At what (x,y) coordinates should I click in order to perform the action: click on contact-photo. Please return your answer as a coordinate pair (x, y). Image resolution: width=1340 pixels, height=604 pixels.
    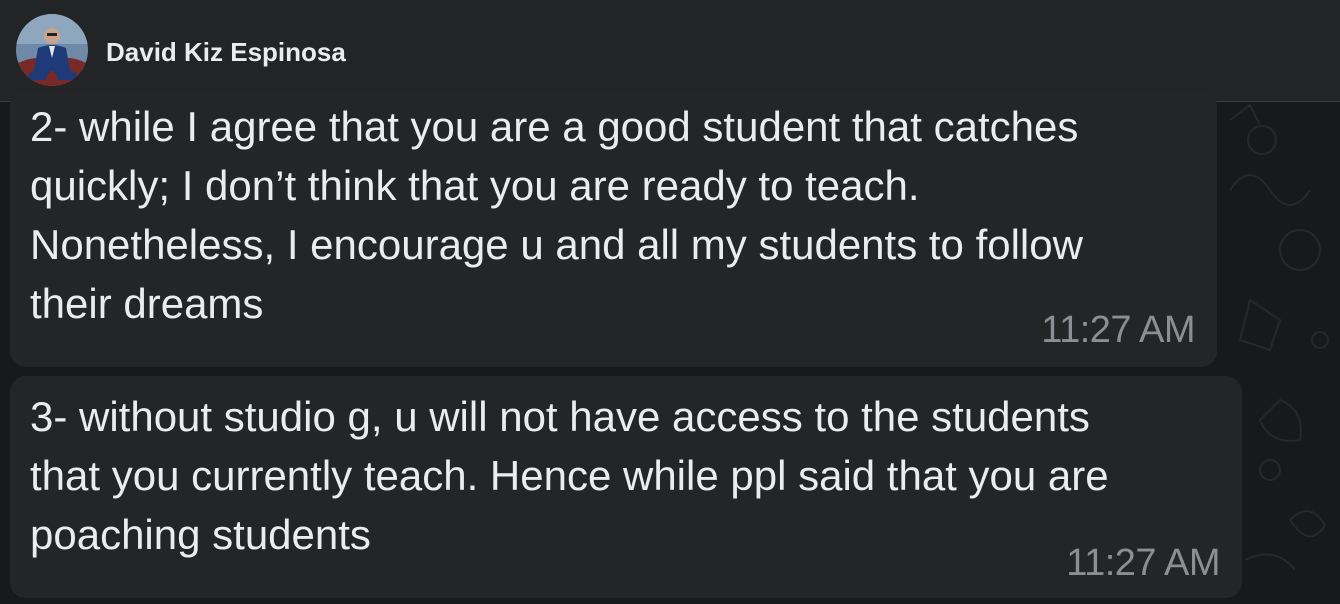
    Looking at the image, I should click on (52, 50).